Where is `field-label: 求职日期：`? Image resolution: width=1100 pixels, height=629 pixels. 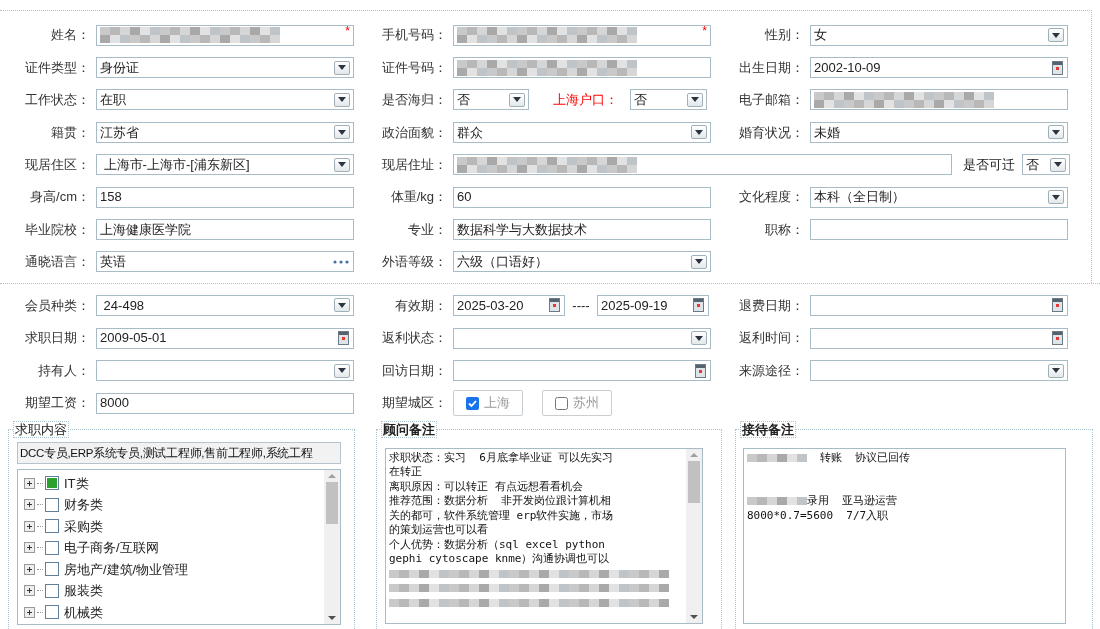 field-label: 求职日期： is located at coordinates (57, 338).